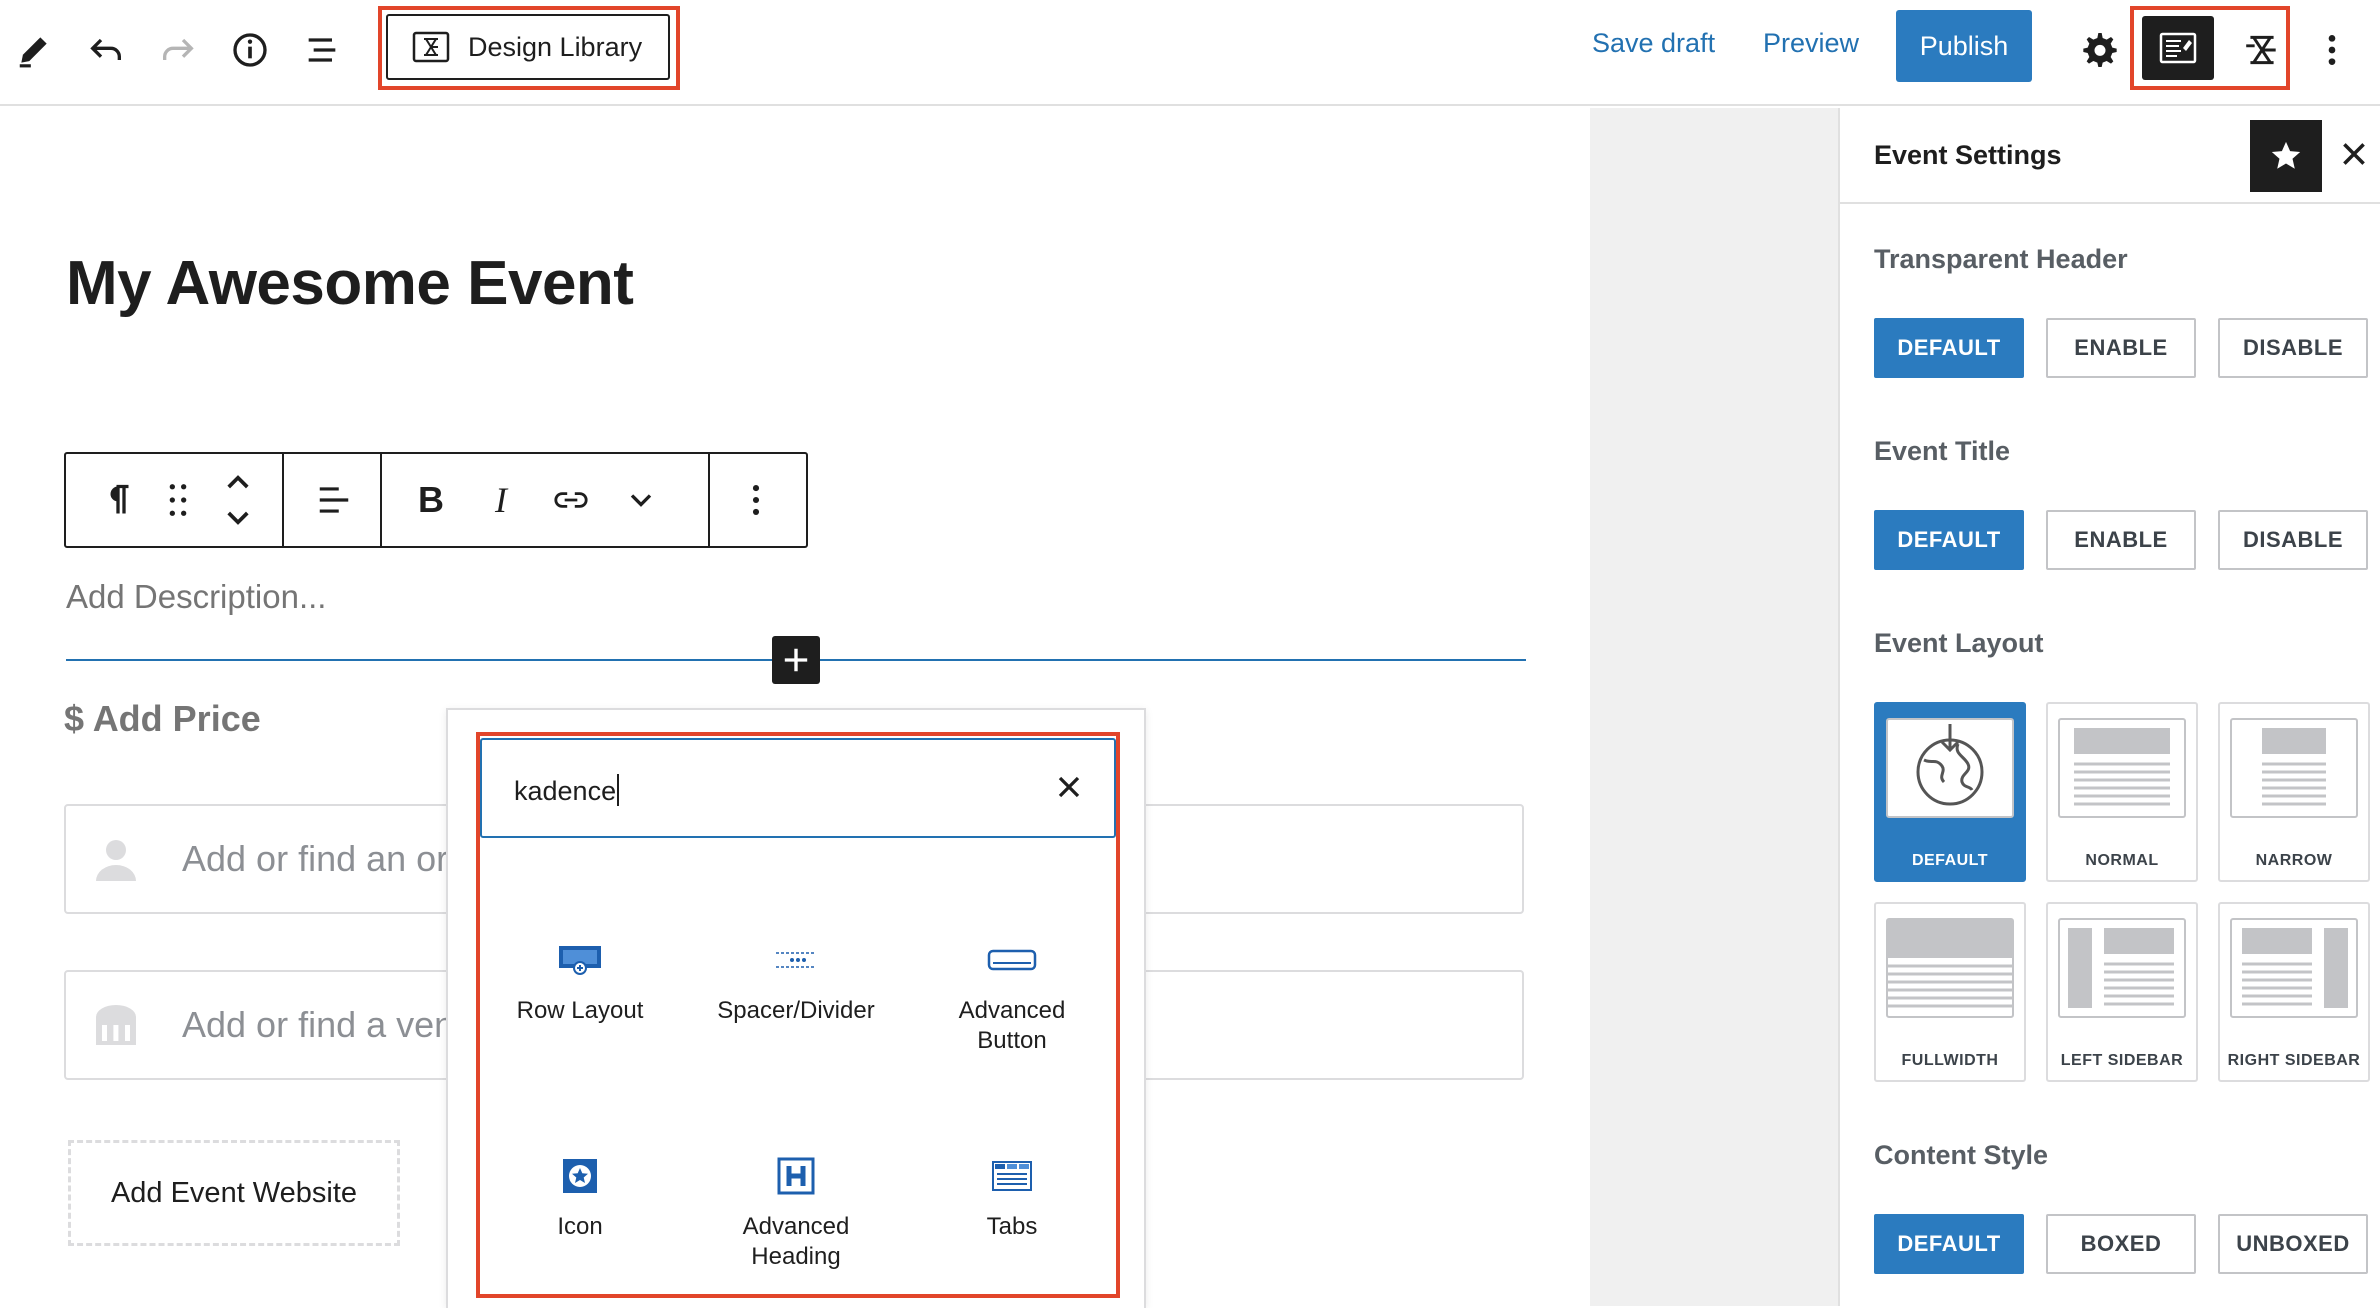 The image size is (2380, 1308). I want to click on kadence-design-library-icon, so click(431, 47).